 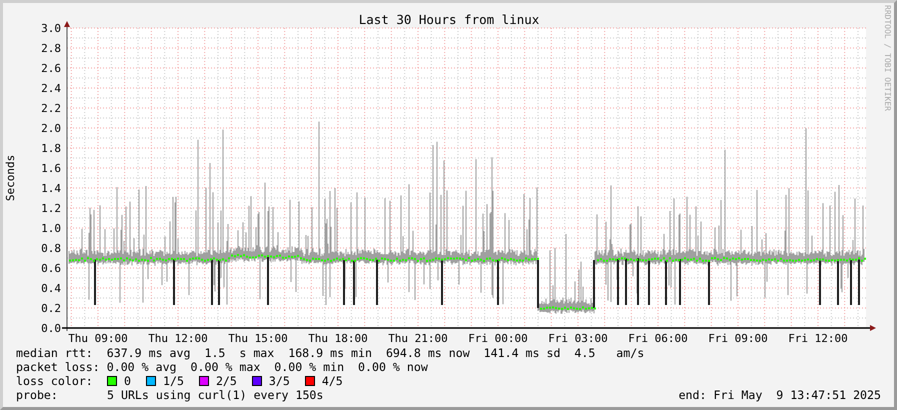 I want to click on y-tick-label: 1.4, so click(x=51, y=188).